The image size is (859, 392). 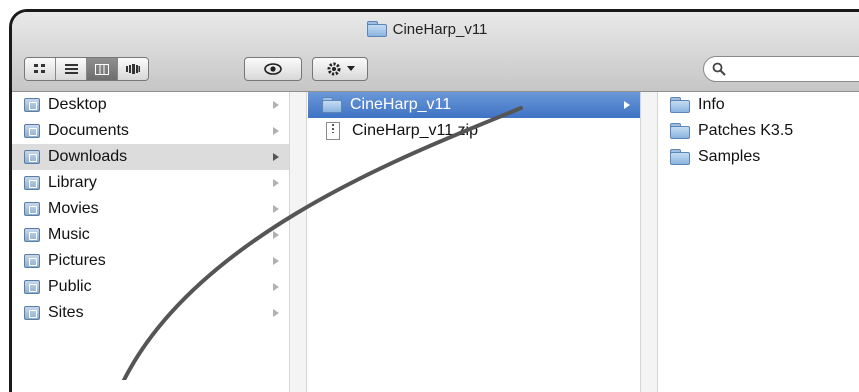 I want to click on icon-view-icon, so click(x=39, y=68).